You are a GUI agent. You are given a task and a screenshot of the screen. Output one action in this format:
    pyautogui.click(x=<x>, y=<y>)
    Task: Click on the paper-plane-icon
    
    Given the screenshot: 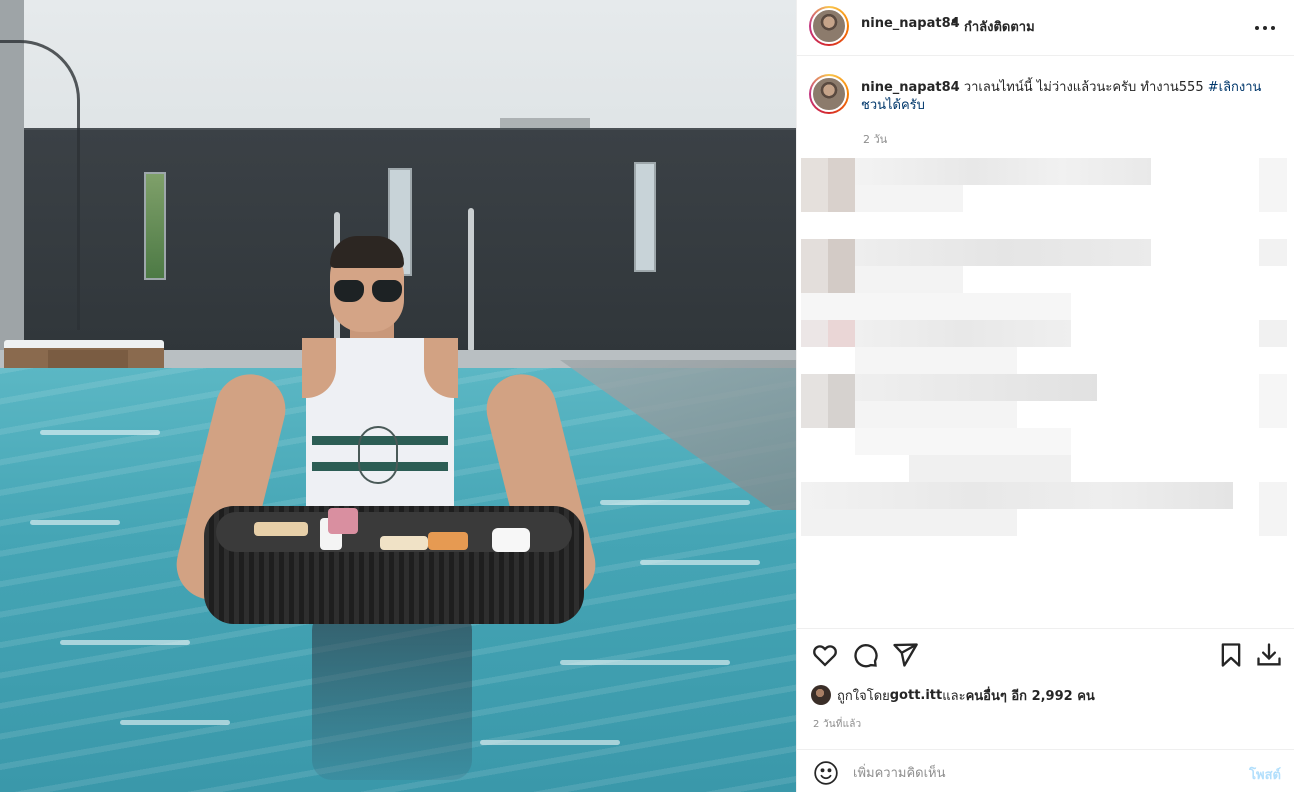 What is the action you would take?
    pyautogui.click(x=905, y=655)
    